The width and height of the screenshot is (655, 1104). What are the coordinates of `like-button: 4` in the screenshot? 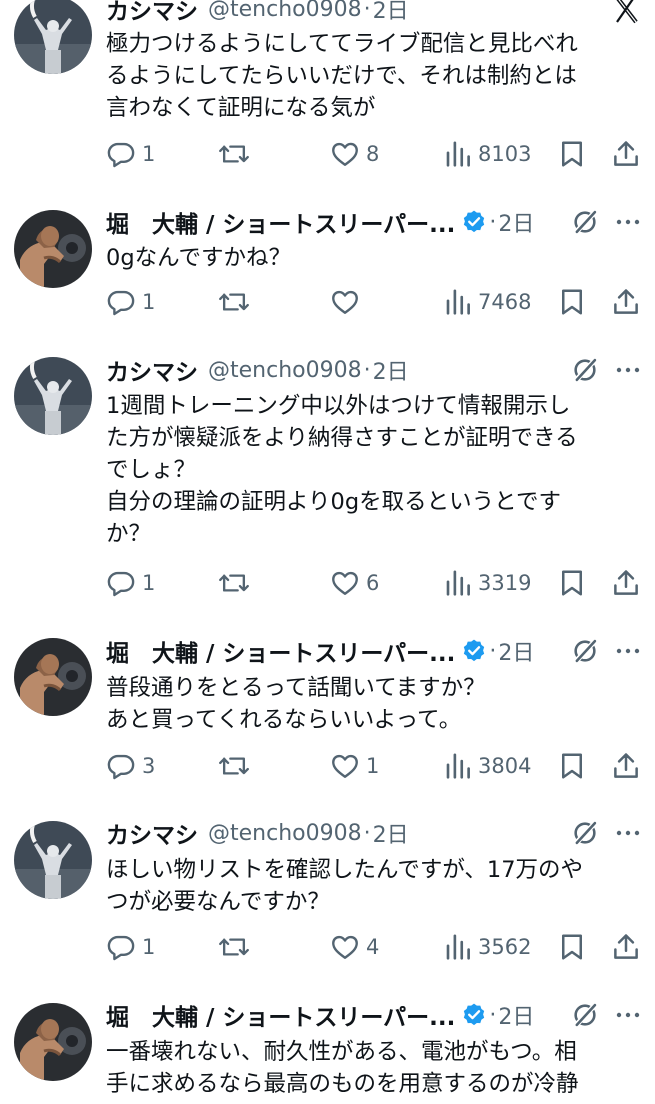 It's located at (354, 947).